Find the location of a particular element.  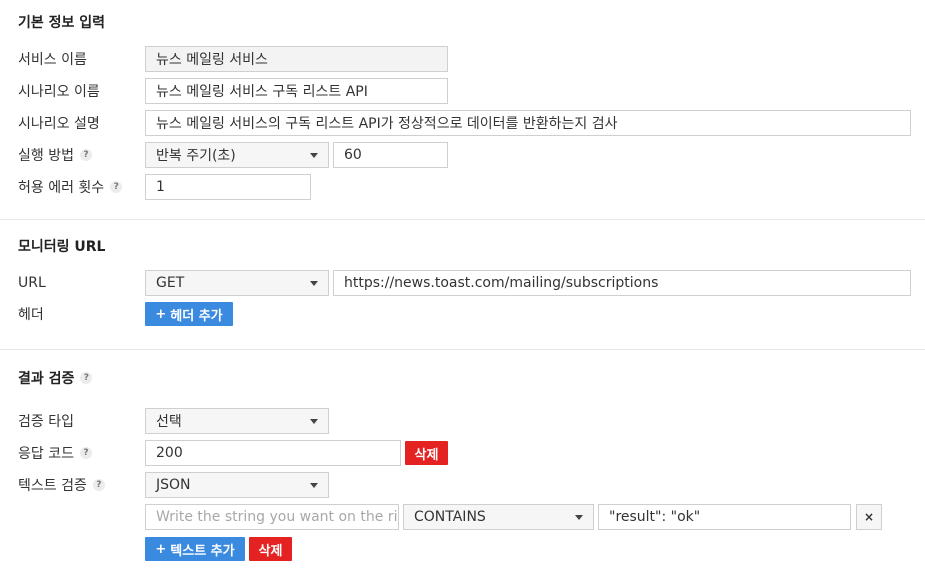

service-name-field: 뉴스 메일링 서비스 is located at coordinates (296, 59).